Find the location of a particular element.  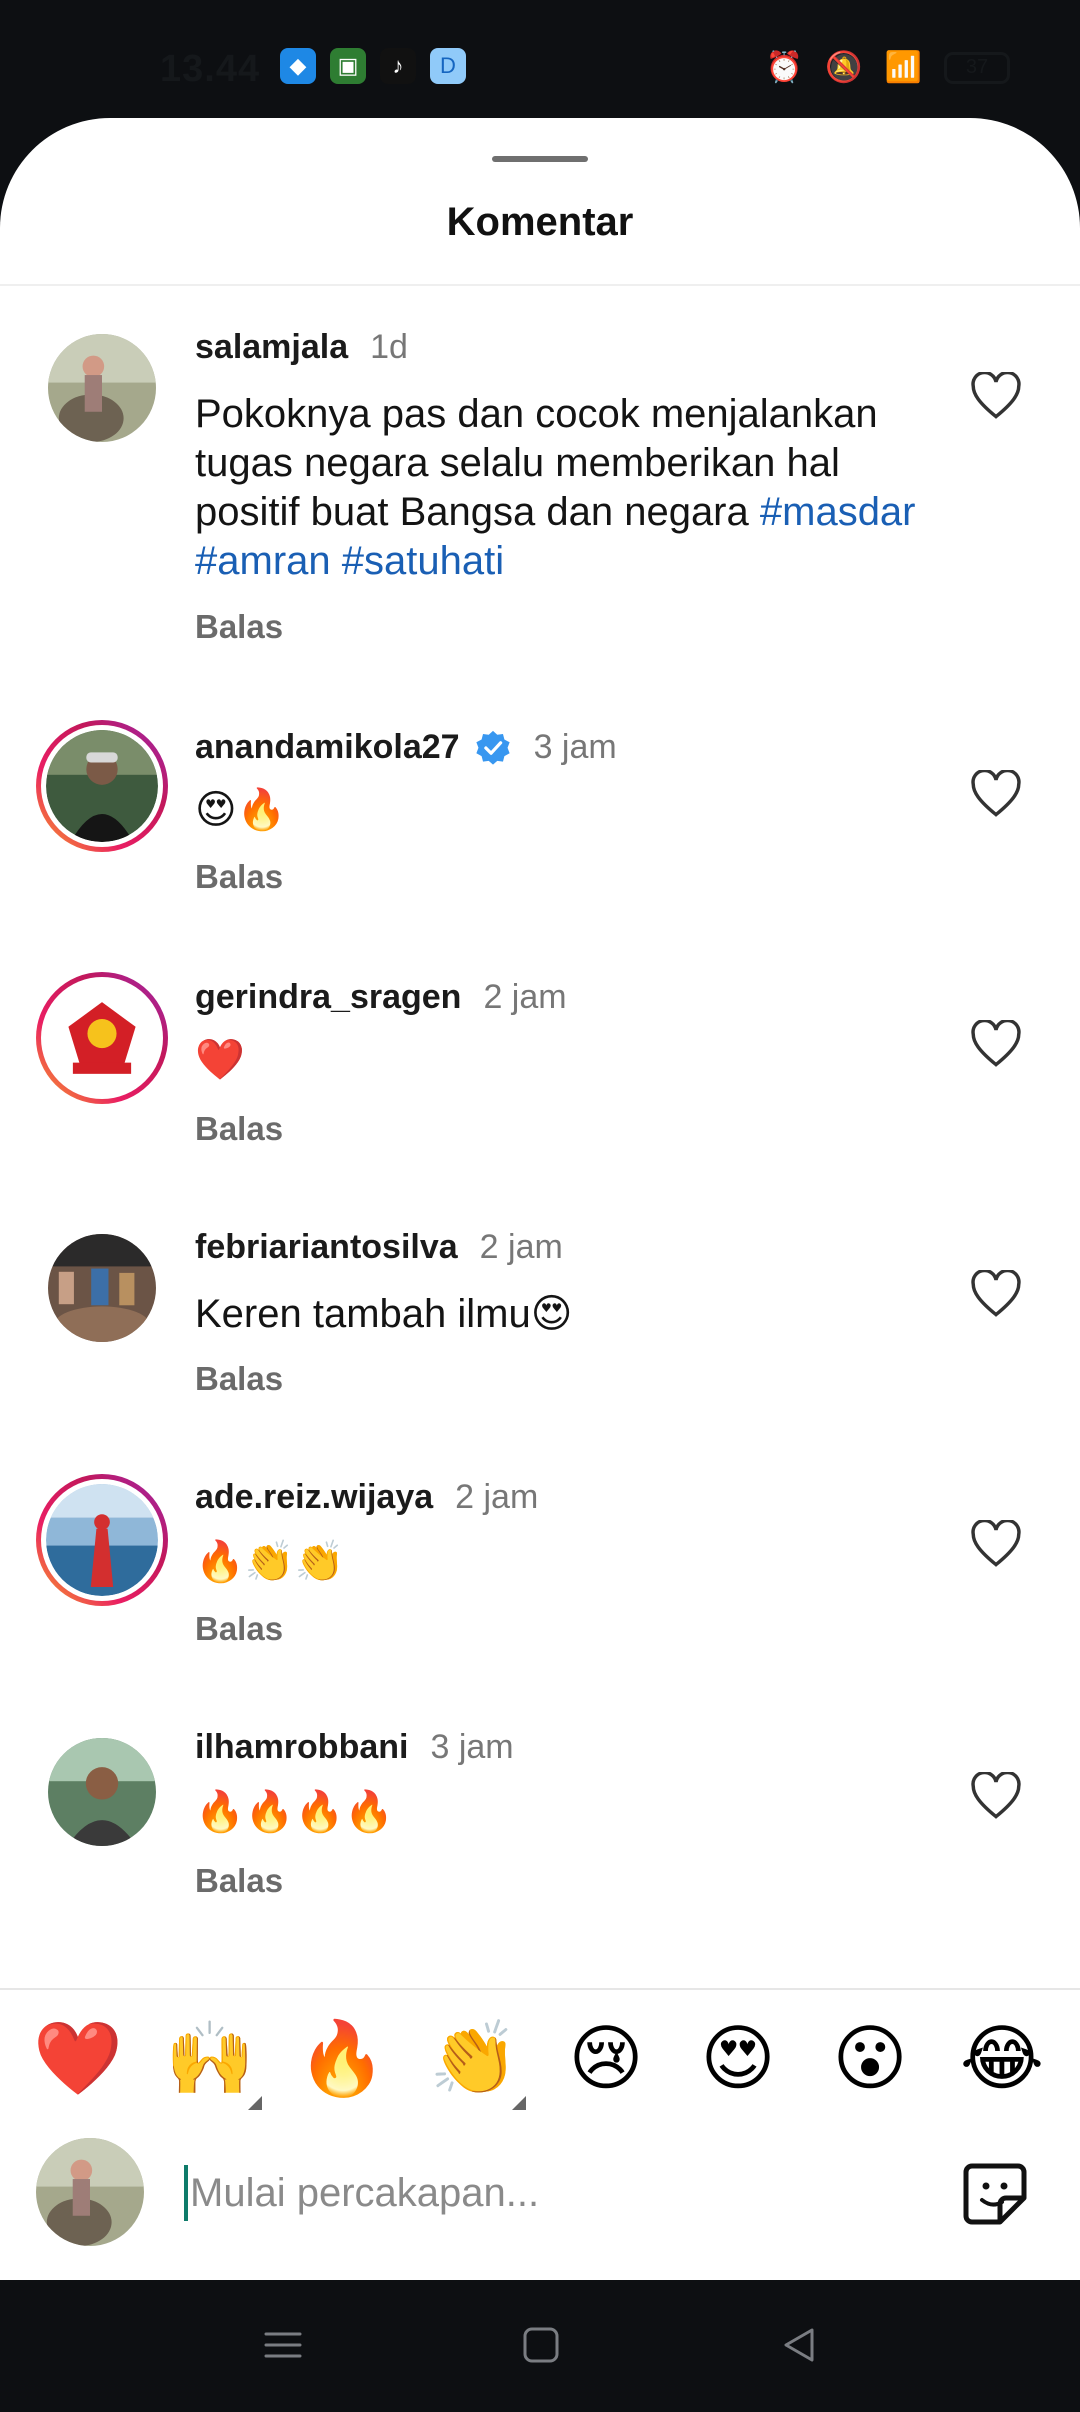

status-bar: 13.44 ◆ ▣ ♪ D ⏰ 🔕 📶 37 is located at coordinates (540, 60).